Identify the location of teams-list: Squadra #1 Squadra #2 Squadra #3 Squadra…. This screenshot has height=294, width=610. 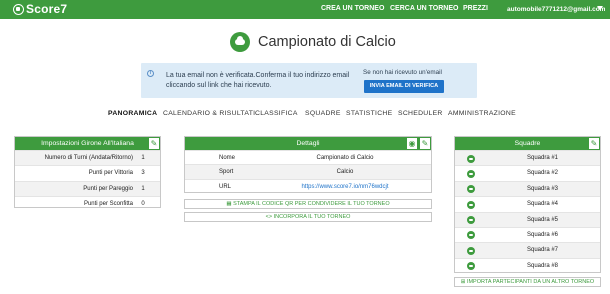
(527, 211).